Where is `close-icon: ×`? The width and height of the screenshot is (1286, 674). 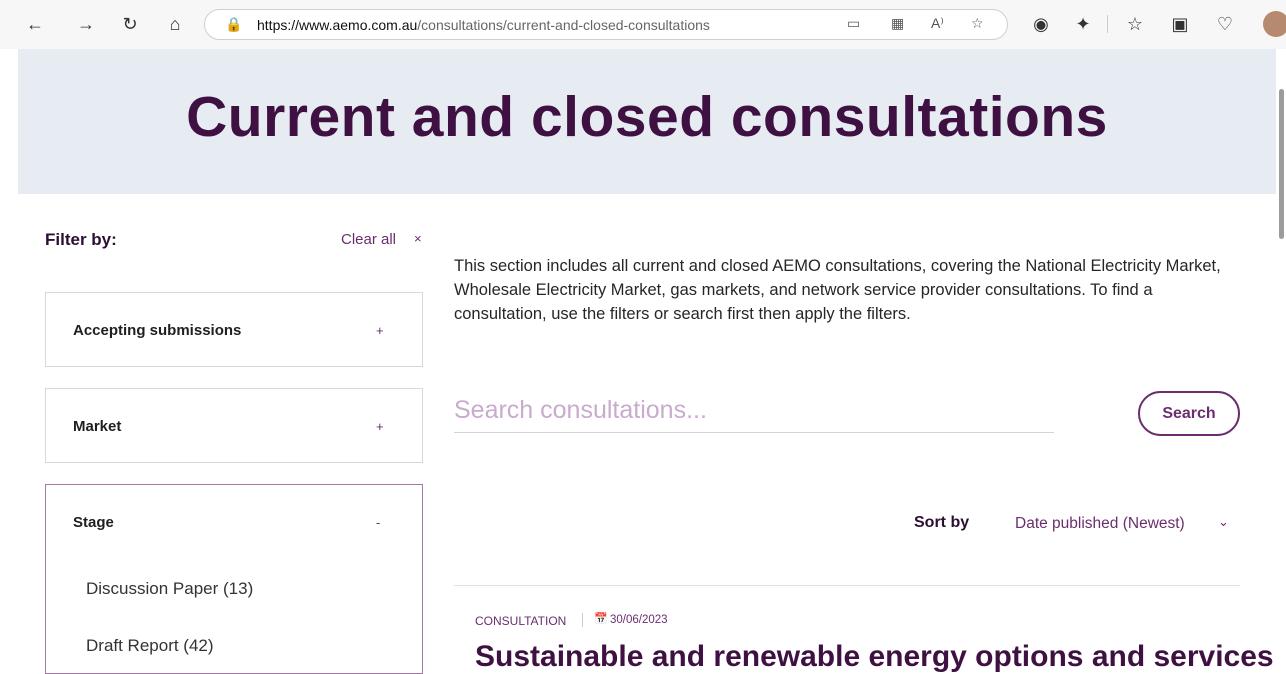
close-icon: × is located at coordinates (418, 238).